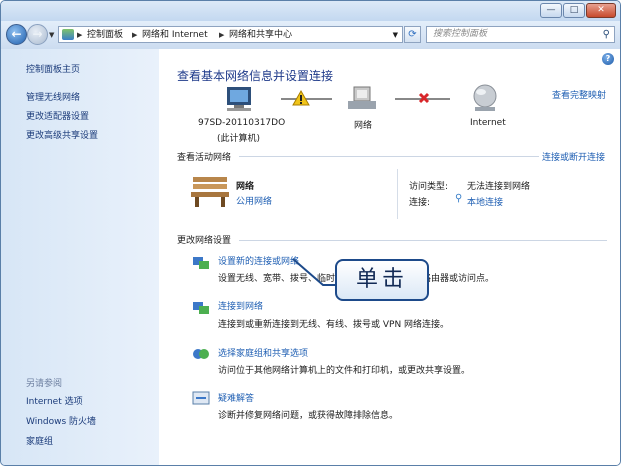 The image size is (621, 466). Describe the element at coordinates (255, 76) in the screenshot. I see `page-title: 查看基本网络信息并设置连接` at that location.